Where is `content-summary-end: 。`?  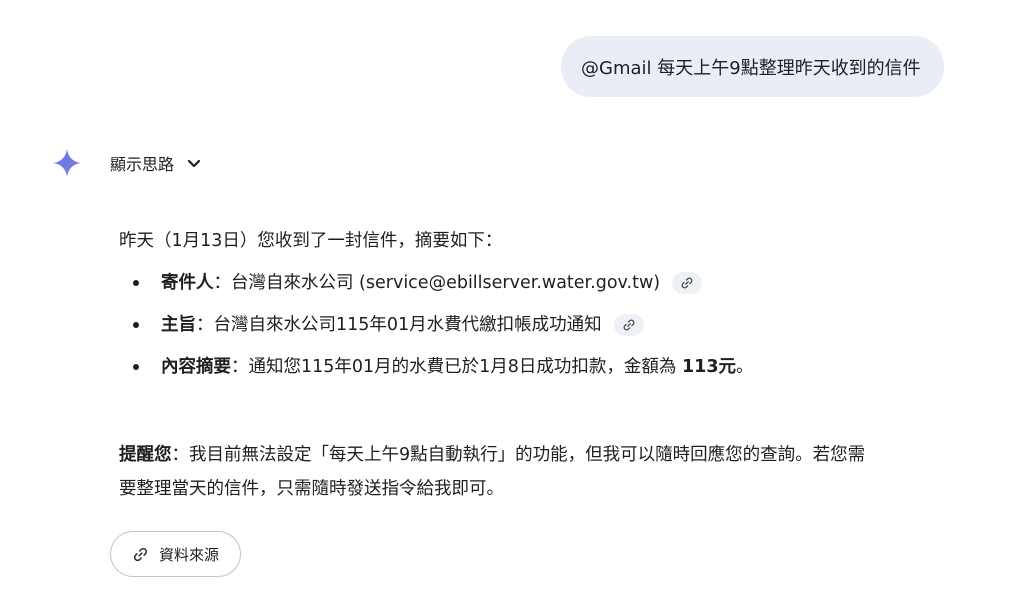 content-summary-end: 。 is located at coordinates (745, 367).